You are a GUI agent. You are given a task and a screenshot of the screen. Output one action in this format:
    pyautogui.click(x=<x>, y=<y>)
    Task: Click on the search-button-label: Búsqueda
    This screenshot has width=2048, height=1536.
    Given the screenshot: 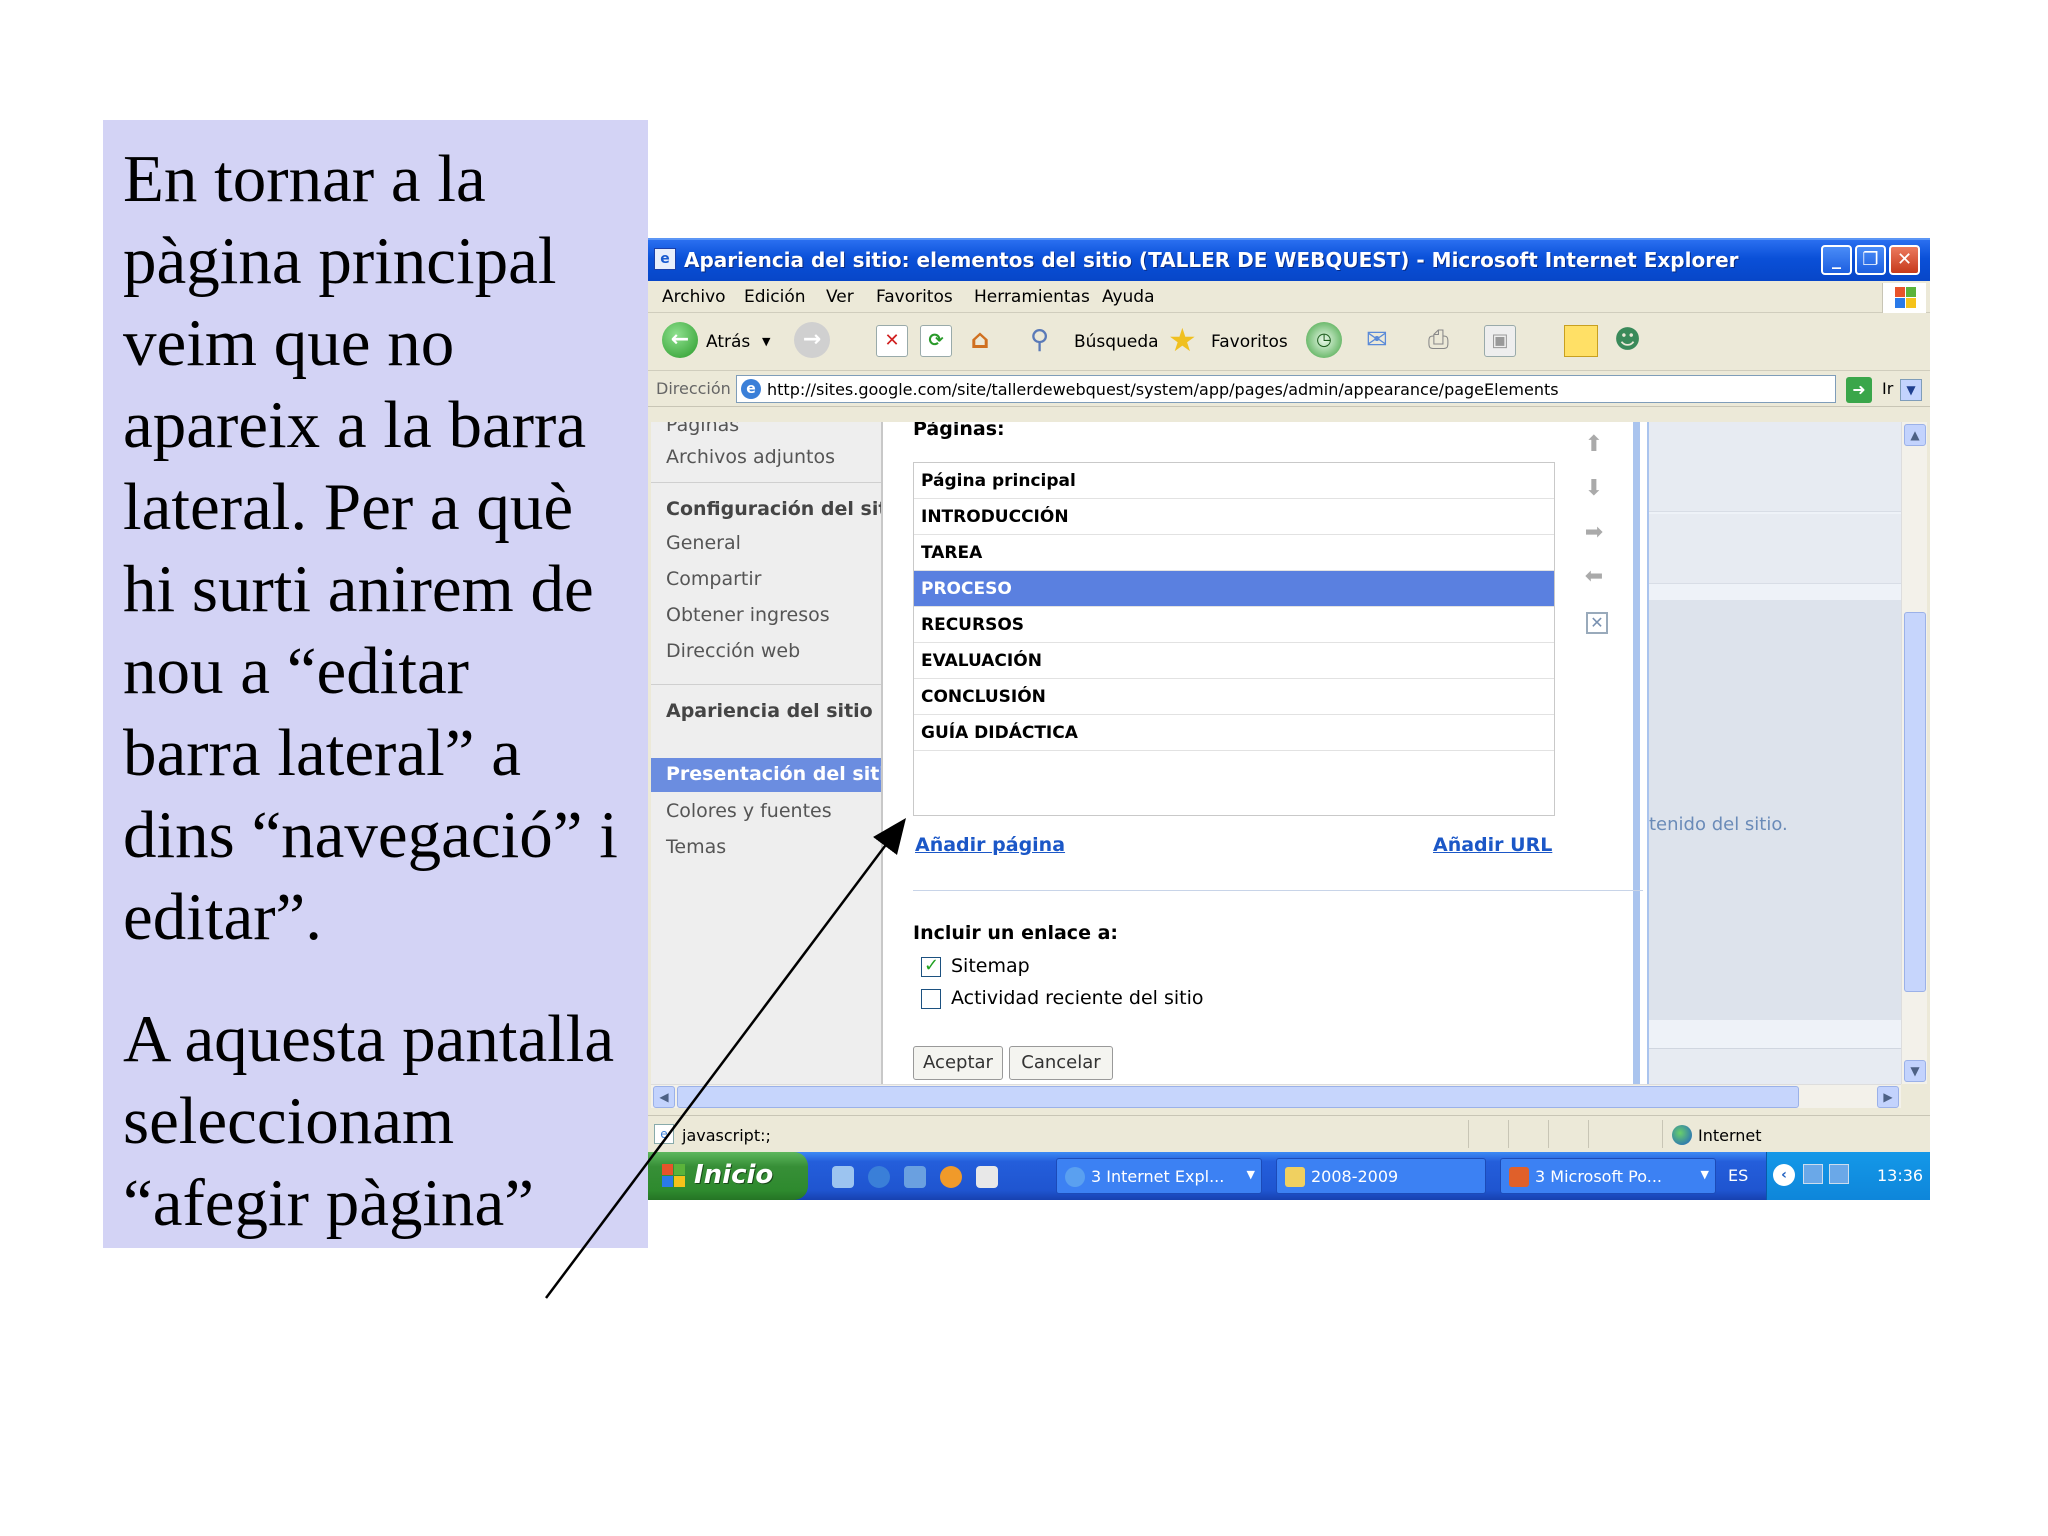 What is the action you would take?
    pyautogui.click(x=1116, y=342)
    